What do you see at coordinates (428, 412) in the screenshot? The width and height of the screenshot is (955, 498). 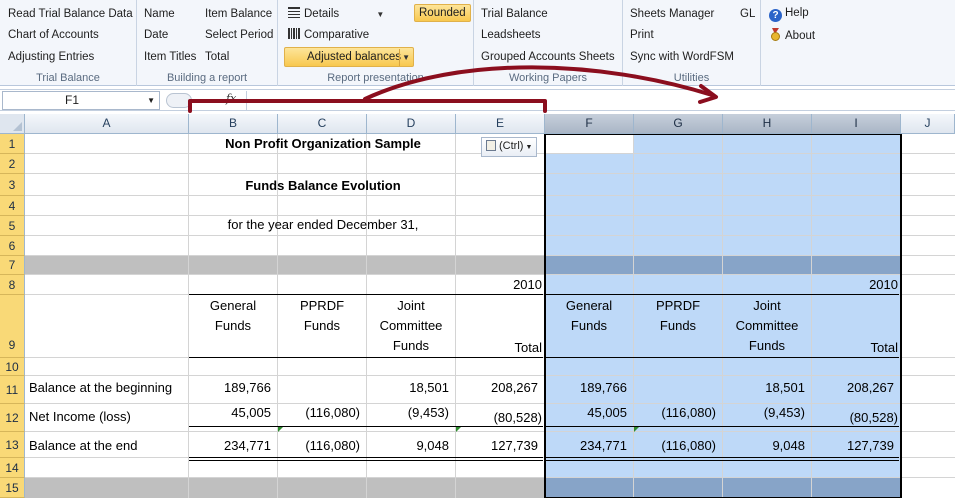 I see `value-joint-net: (9,453)` at bounding box center [428, 412].